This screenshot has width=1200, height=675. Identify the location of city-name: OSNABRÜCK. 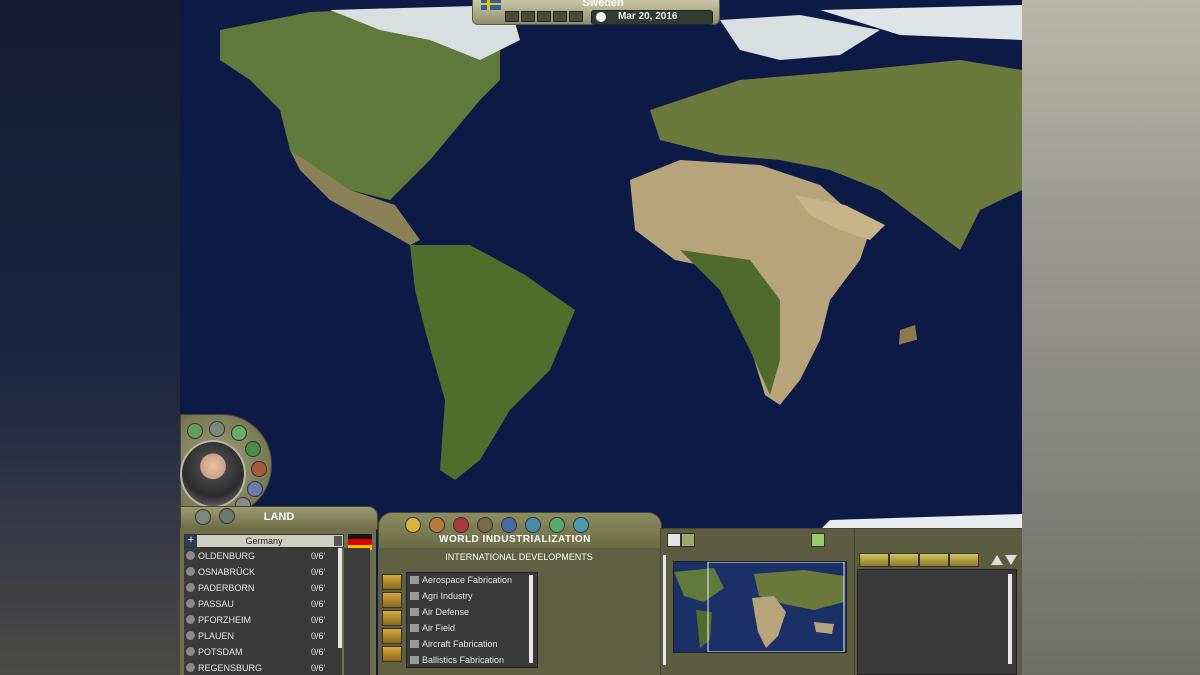
(227, 572).